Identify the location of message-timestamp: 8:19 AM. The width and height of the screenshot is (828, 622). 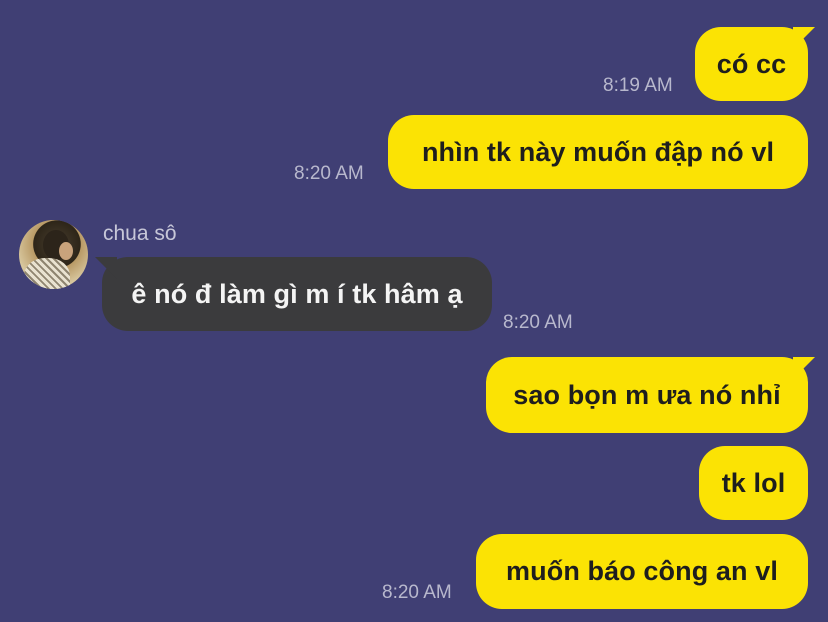
(638, 85).